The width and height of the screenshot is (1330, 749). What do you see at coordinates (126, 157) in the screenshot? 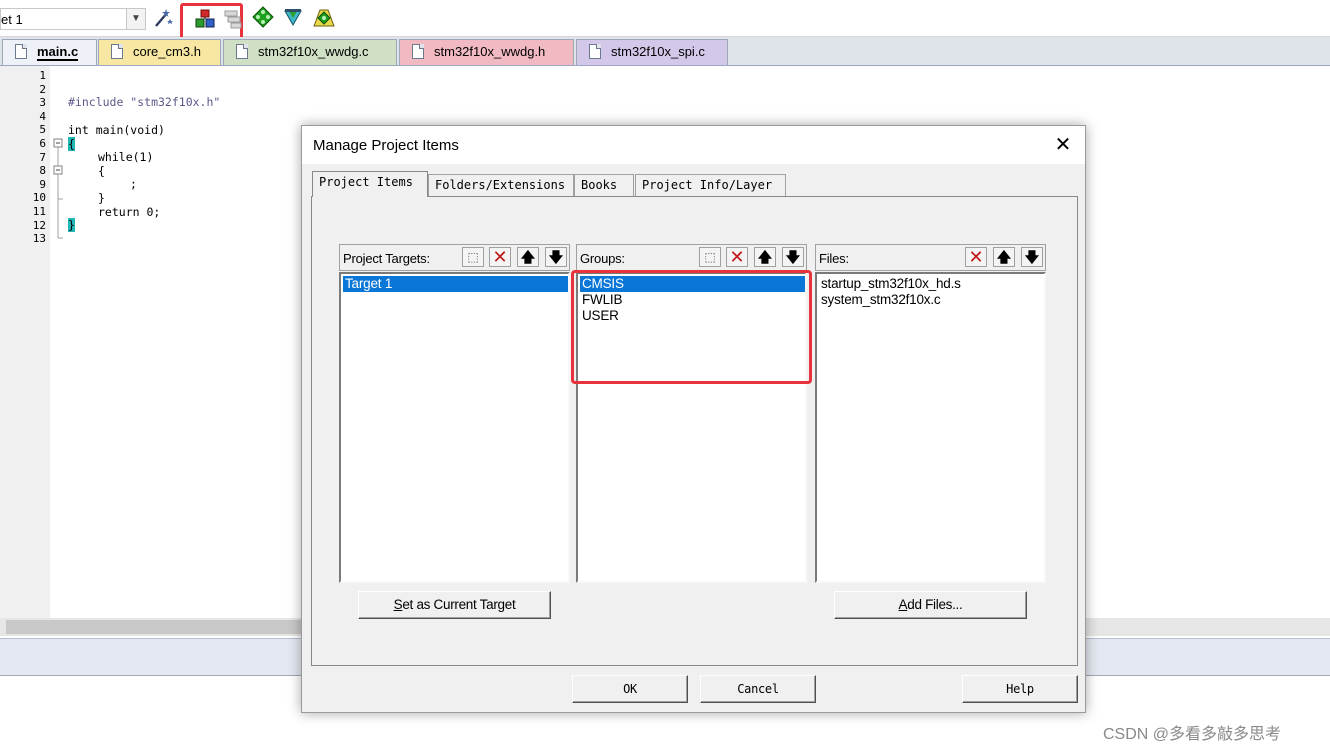
I see `code-line-7: while(1)` at bounding box center [126, 157].